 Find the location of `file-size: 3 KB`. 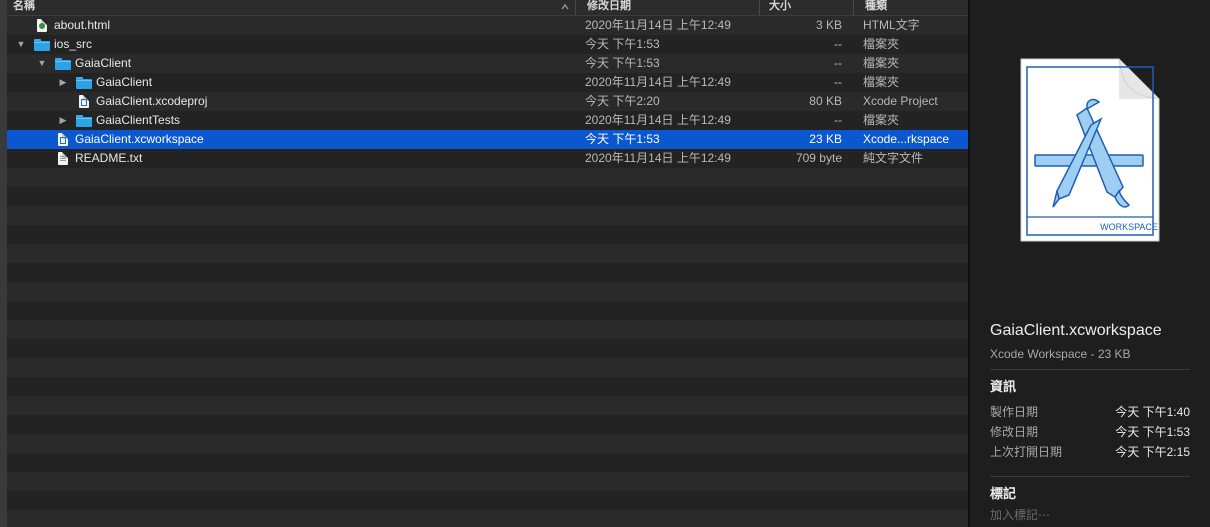

file-size: 3 KB is located at coordinates (828, 25).